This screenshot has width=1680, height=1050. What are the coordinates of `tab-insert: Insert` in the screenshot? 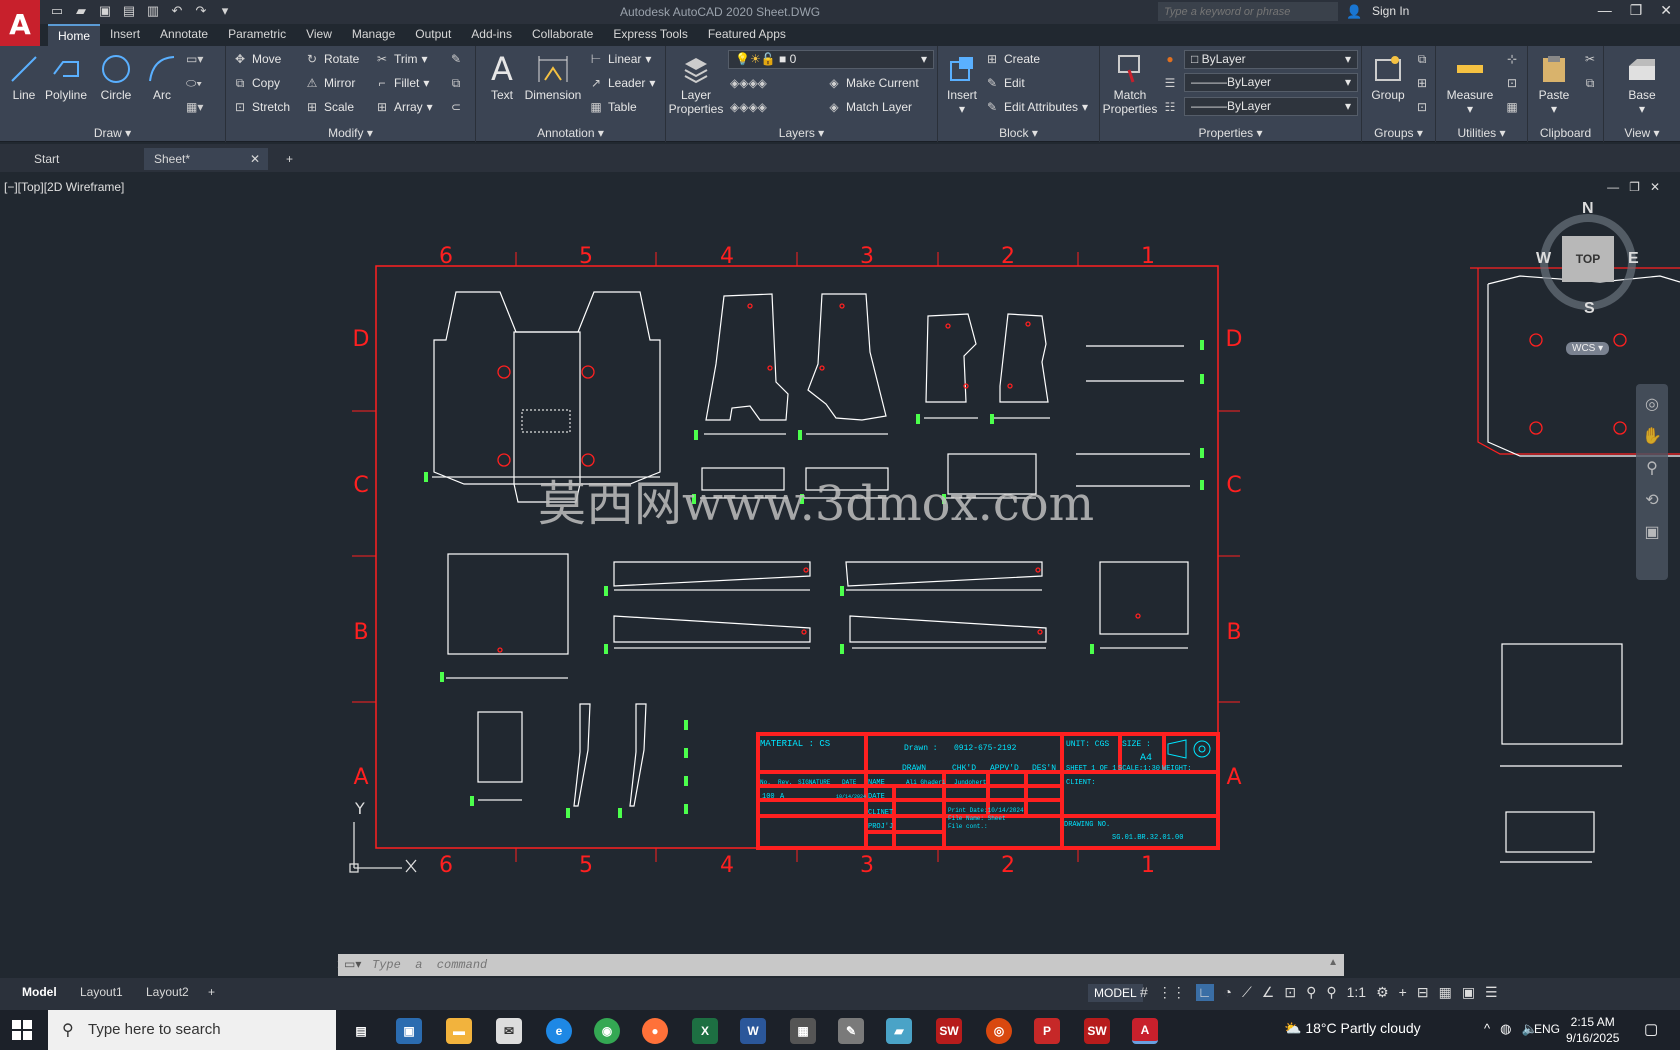 It's located at (125, 35).